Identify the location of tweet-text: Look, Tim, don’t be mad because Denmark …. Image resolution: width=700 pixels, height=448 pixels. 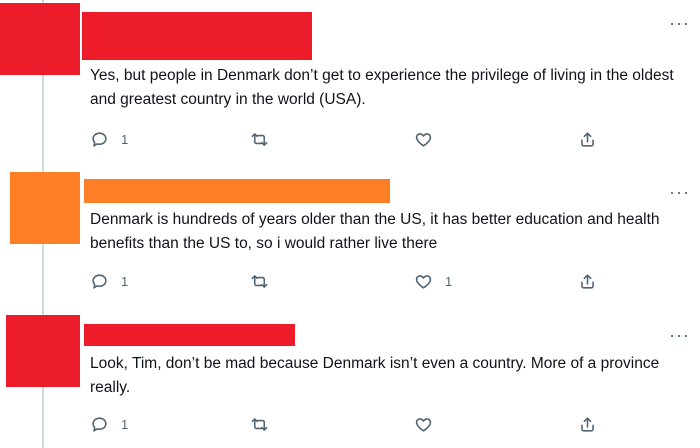
(375, 375).